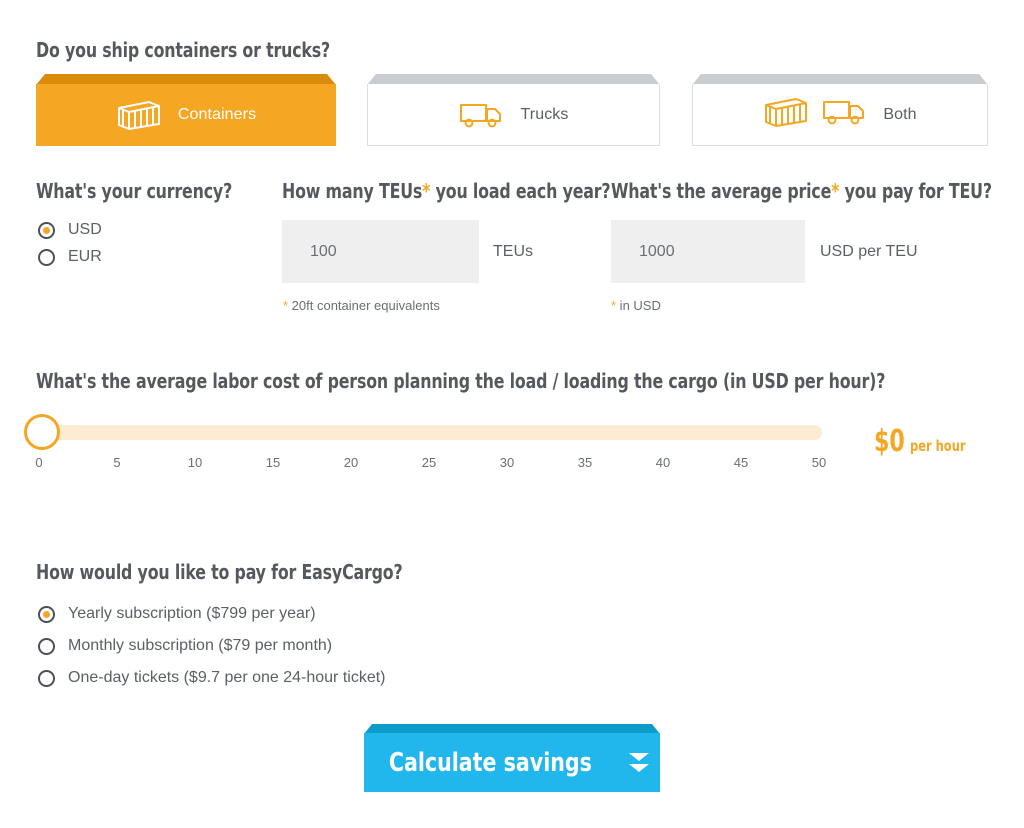  Describe the element at coordinates (85, 229) in the screenshot. I see `currency-option-usd-label: USD` at that location.